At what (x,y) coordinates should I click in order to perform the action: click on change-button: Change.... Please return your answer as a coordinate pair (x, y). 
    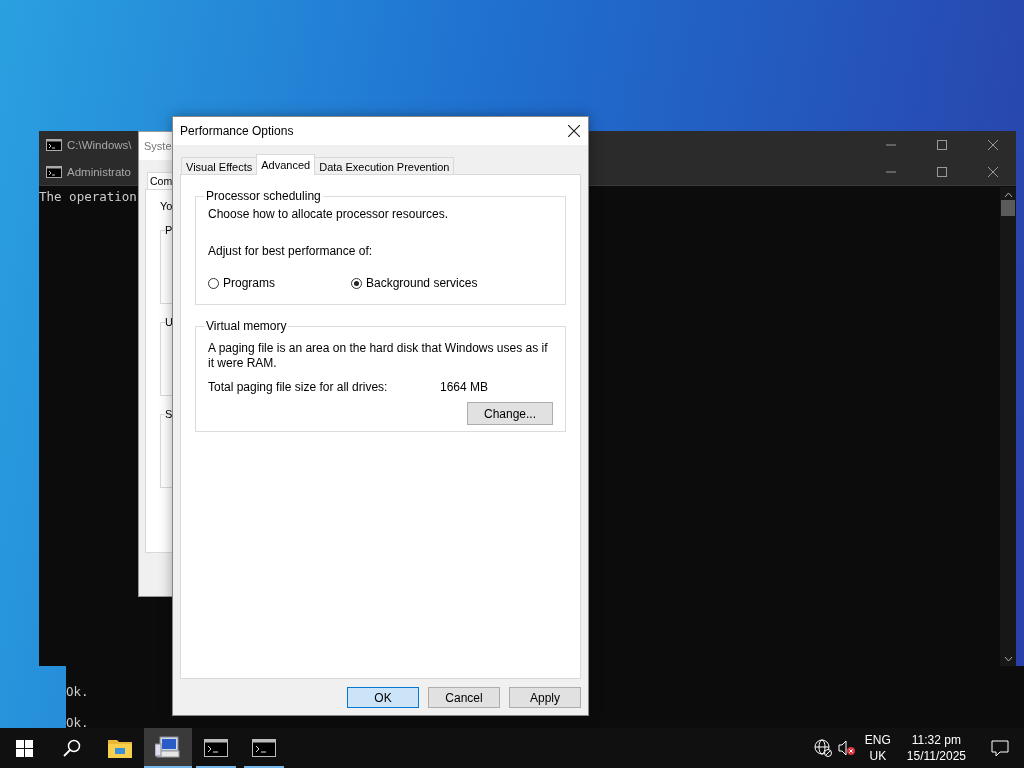
    Looking at the image, I should click on (510, 413).